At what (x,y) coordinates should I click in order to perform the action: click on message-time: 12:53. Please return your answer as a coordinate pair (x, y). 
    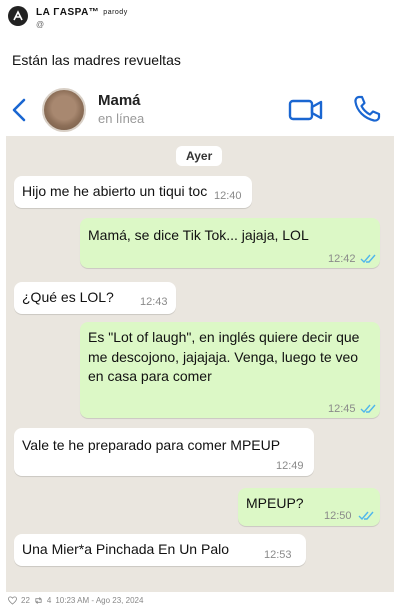
    Looking at the image, I should click on (278, 555).